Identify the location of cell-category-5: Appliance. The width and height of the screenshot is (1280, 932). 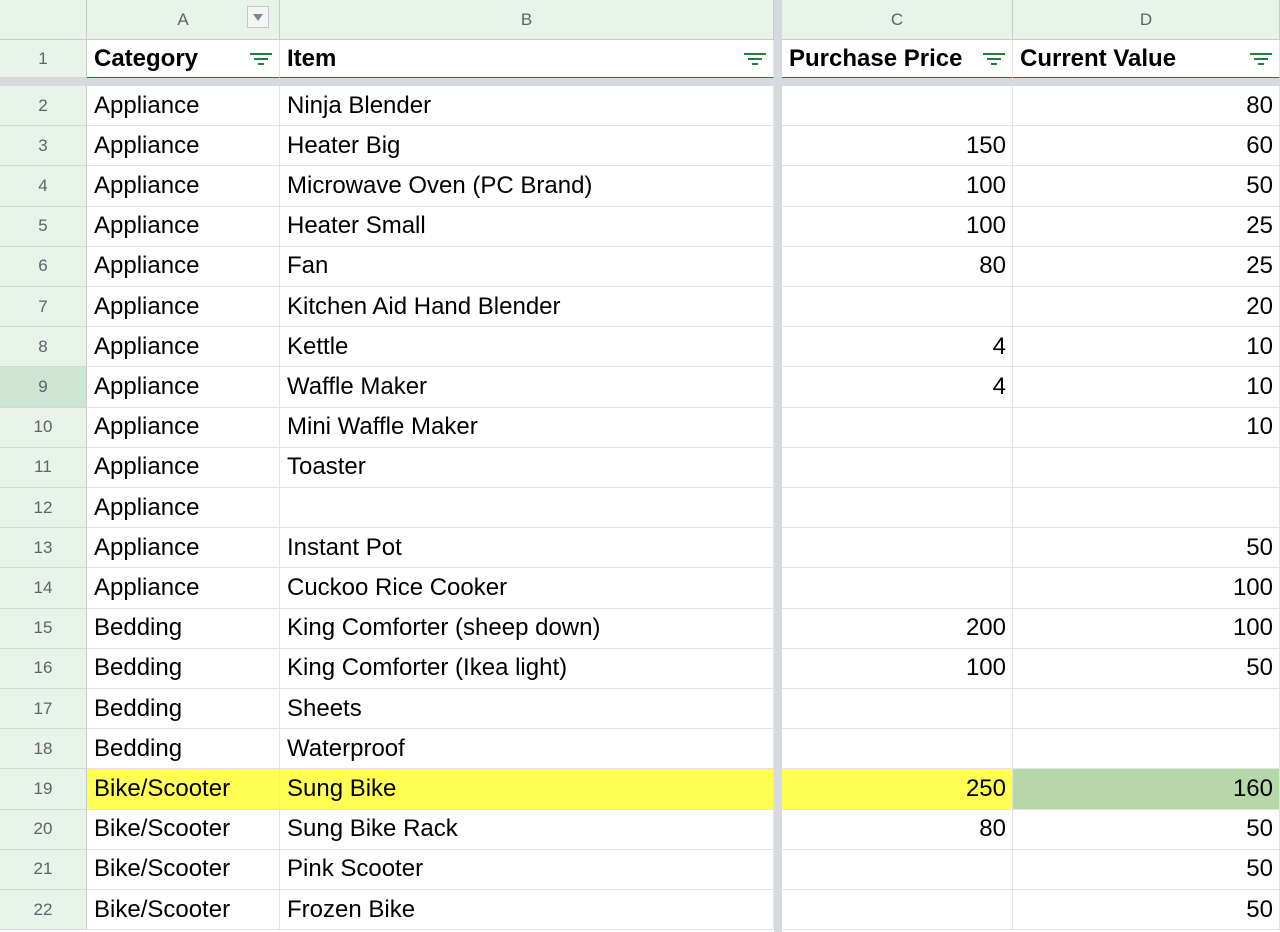
(183, 226).